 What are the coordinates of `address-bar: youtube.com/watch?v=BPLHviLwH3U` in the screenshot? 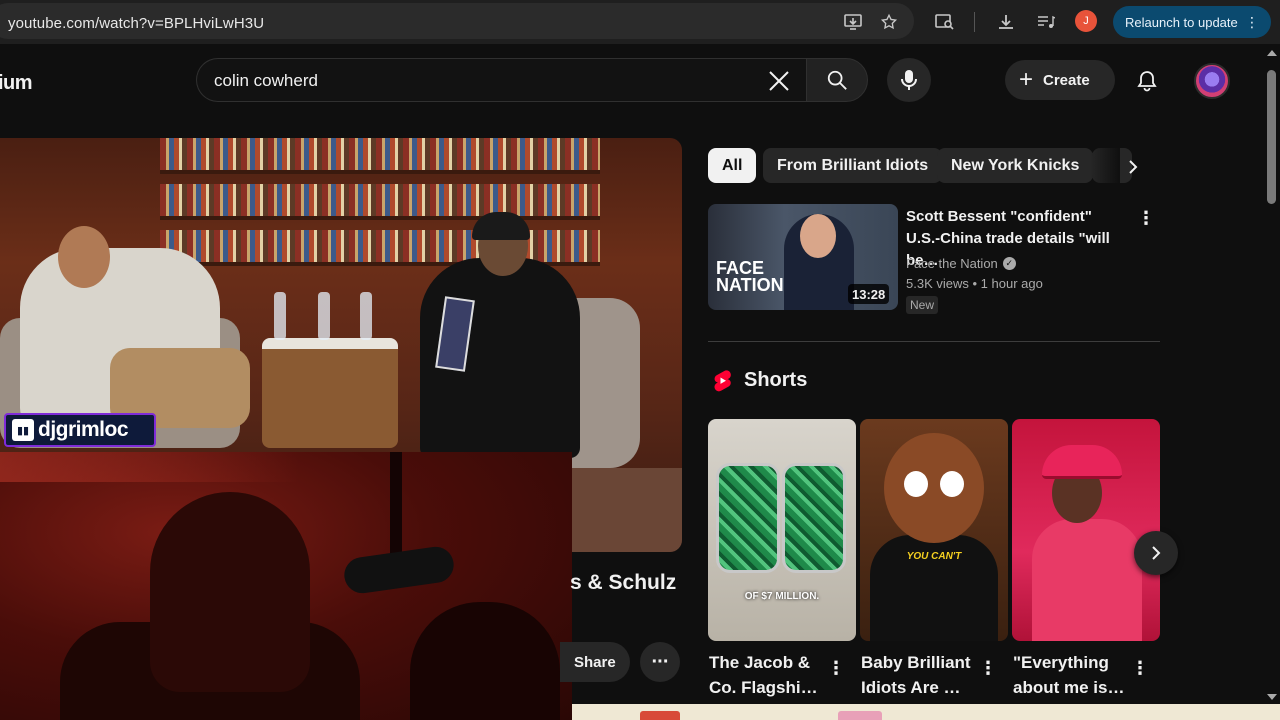 It's located at (457, 21).